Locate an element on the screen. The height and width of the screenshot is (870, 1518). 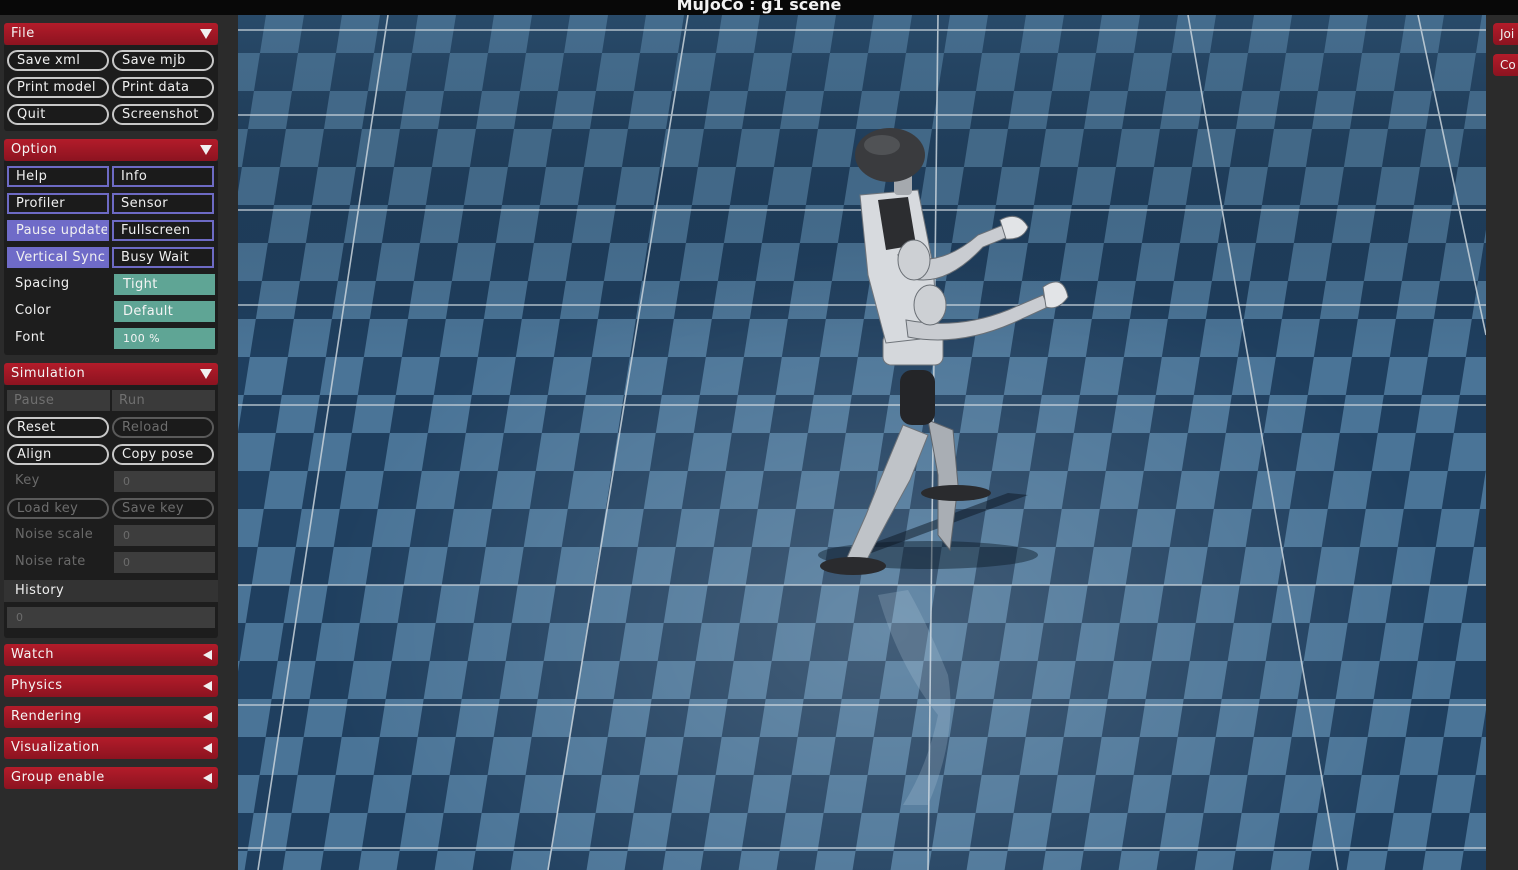
profiler-toggle: Profiler is located at coordinates (58, 203).